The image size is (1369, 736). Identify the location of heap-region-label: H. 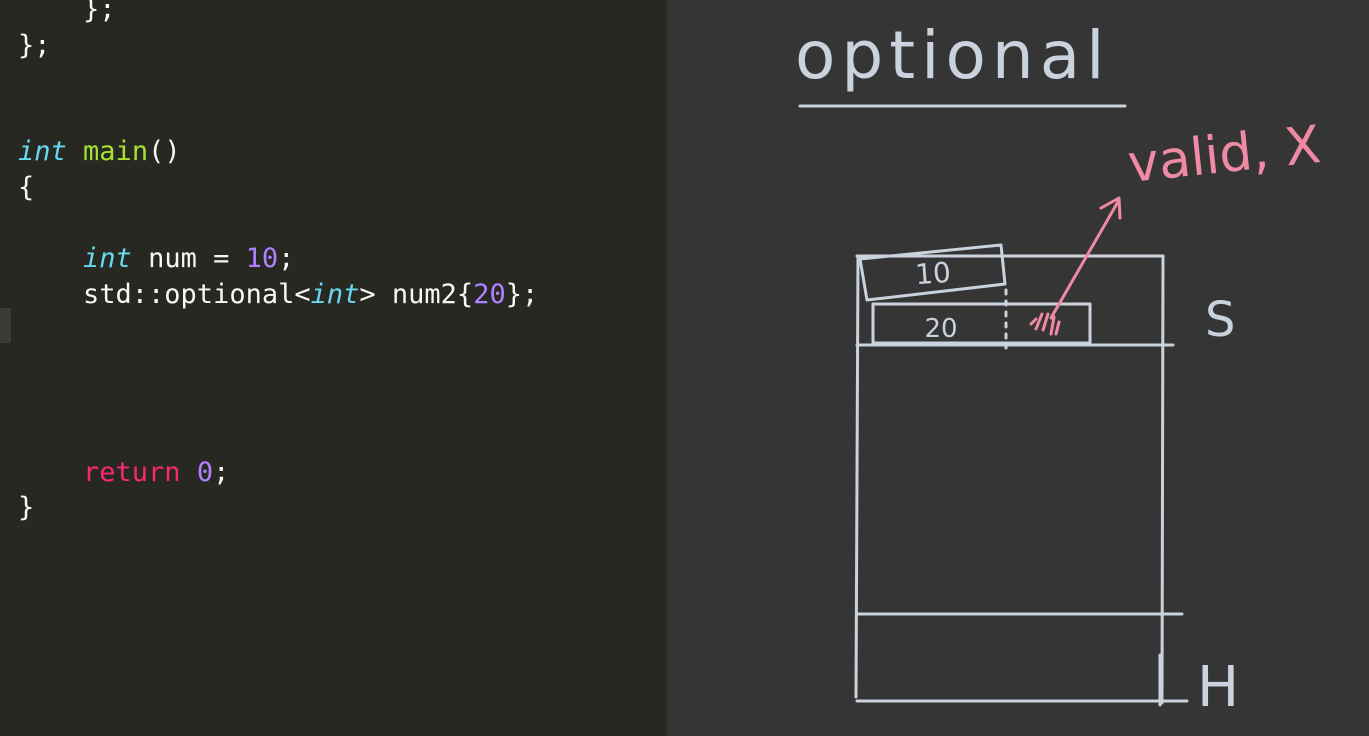
(1218, 687).